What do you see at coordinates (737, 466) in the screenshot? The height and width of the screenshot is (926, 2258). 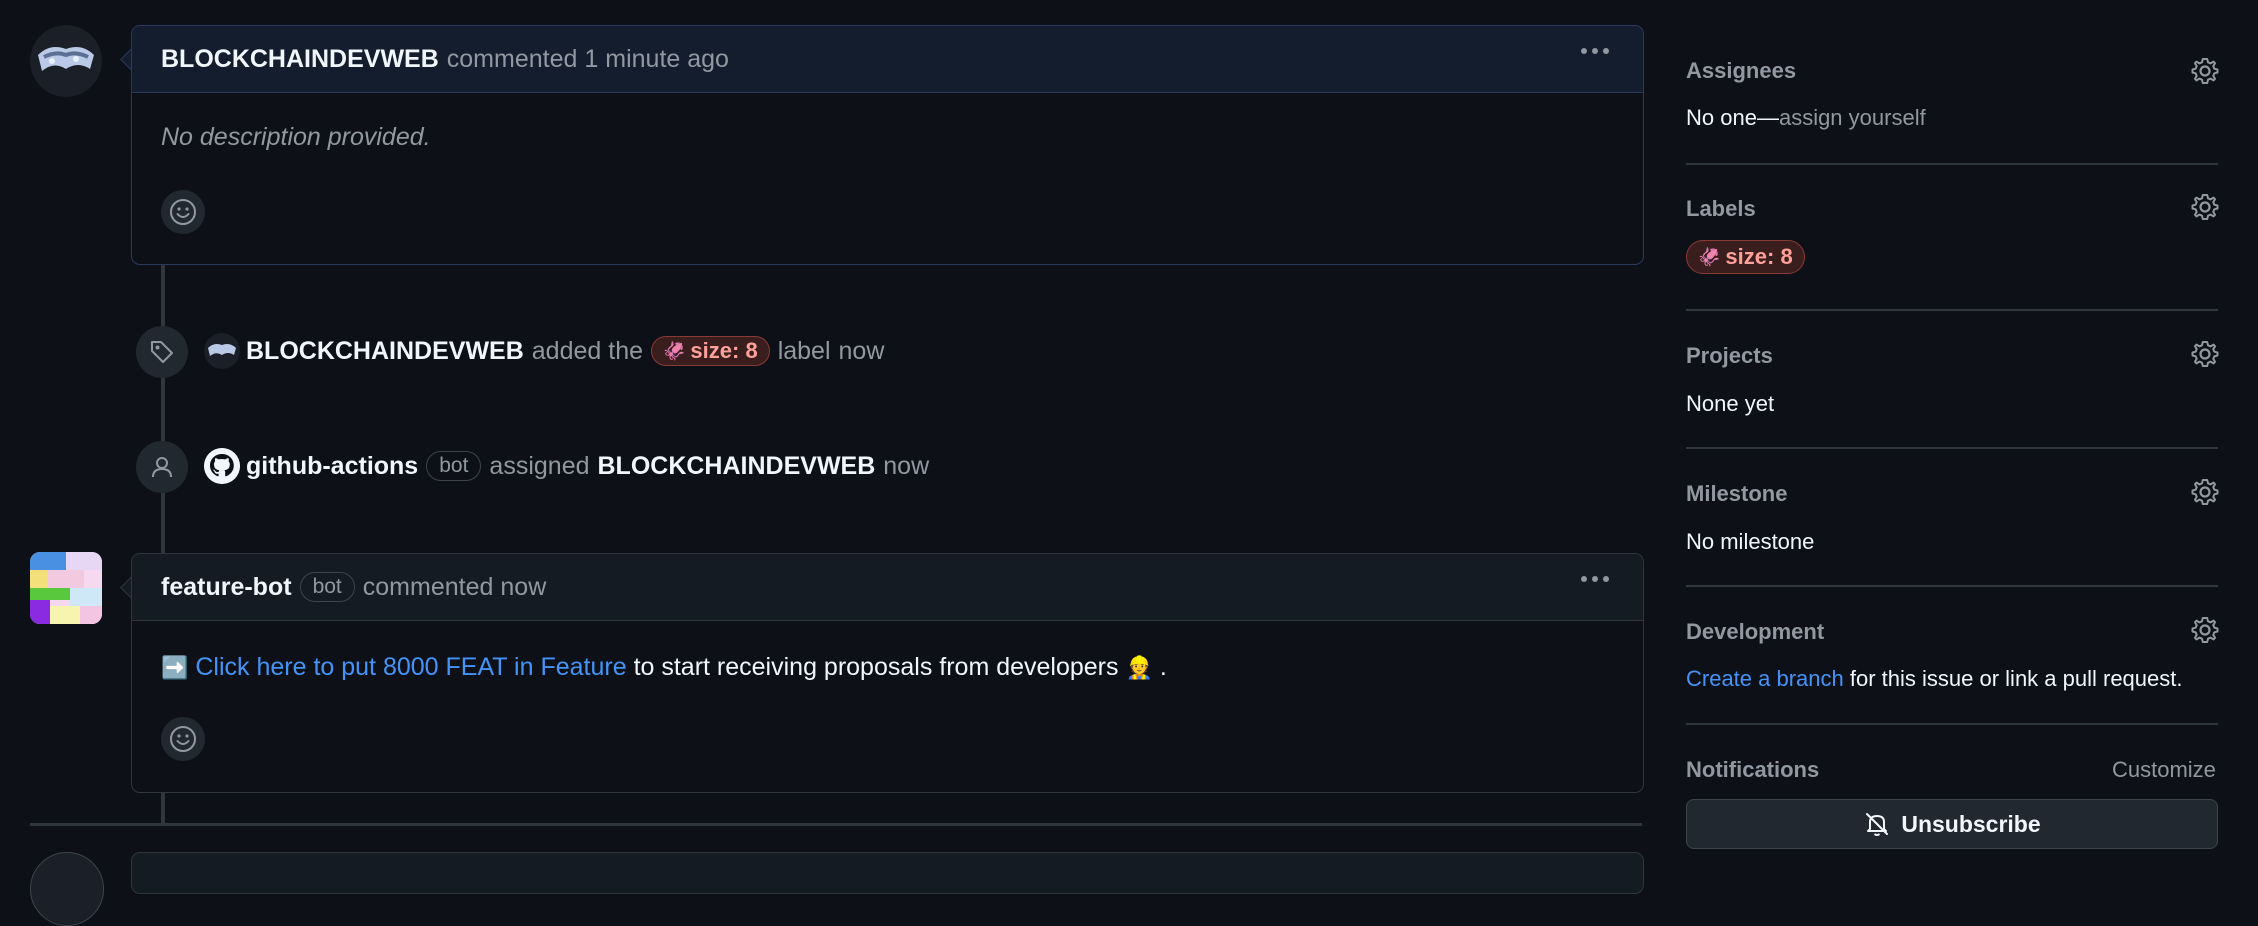 I see `event-target: BLOCKCHAINDEVWEB` at bounding box center [737, 466].